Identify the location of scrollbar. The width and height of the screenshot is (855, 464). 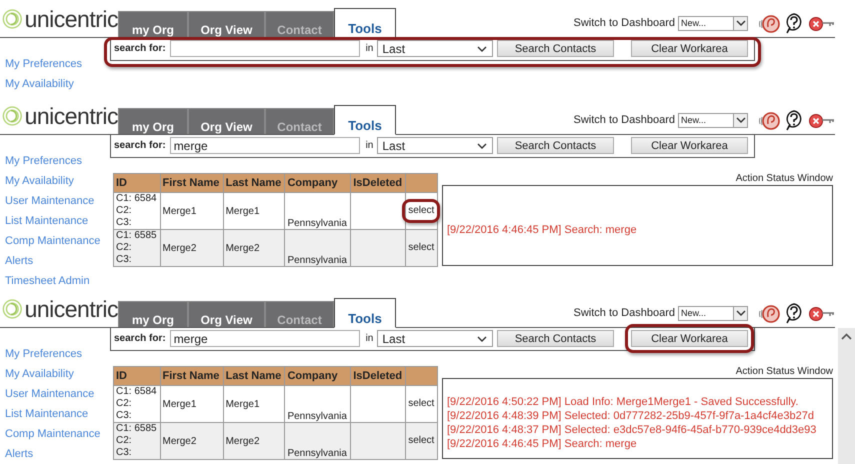
(846, 396).